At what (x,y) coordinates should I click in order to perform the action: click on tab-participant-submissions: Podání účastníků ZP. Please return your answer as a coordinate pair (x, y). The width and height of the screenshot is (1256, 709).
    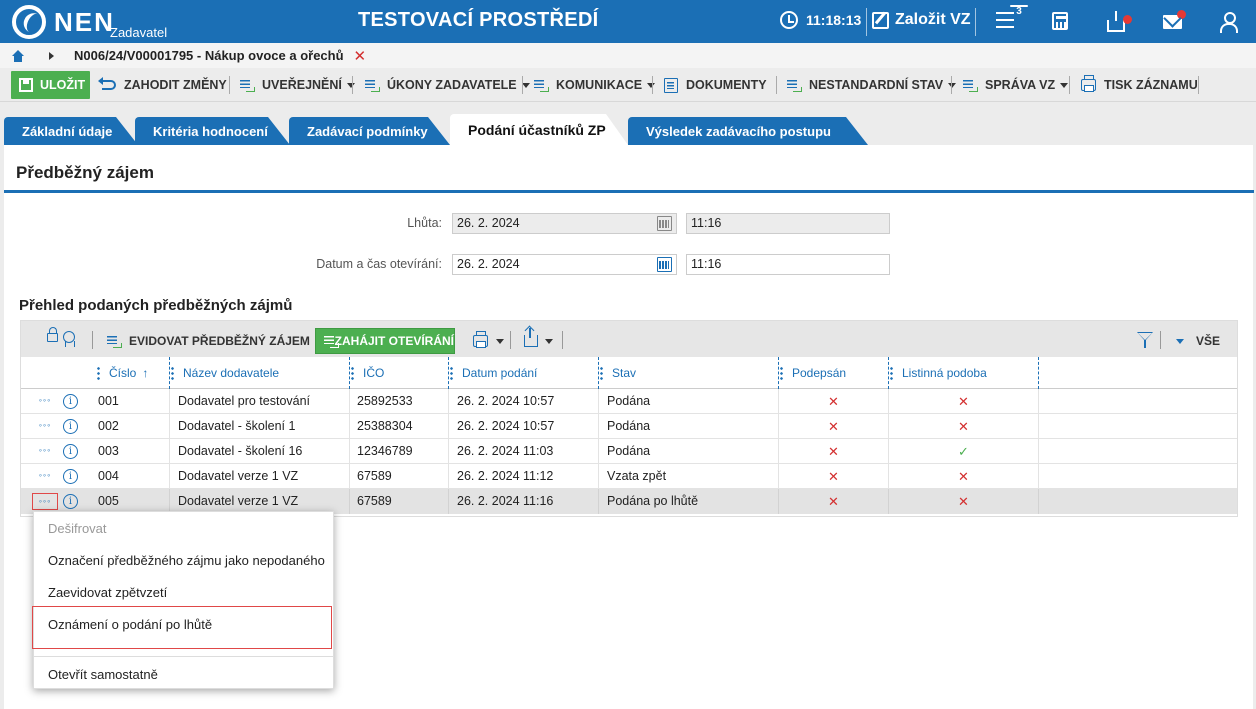
    Looking at the image, I should click on (539, 129).